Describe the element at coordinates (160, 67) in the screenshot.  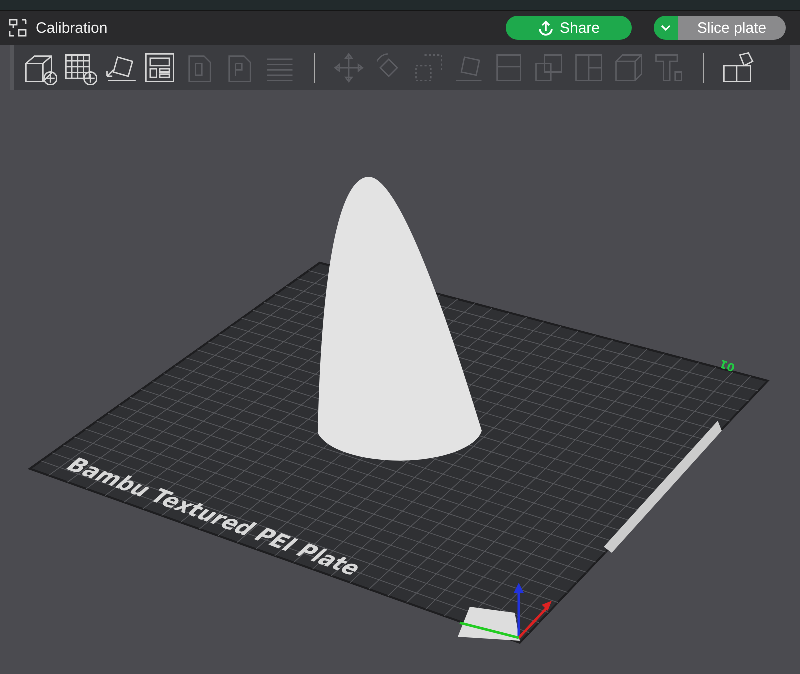
I see `arrange-icon` at that location.